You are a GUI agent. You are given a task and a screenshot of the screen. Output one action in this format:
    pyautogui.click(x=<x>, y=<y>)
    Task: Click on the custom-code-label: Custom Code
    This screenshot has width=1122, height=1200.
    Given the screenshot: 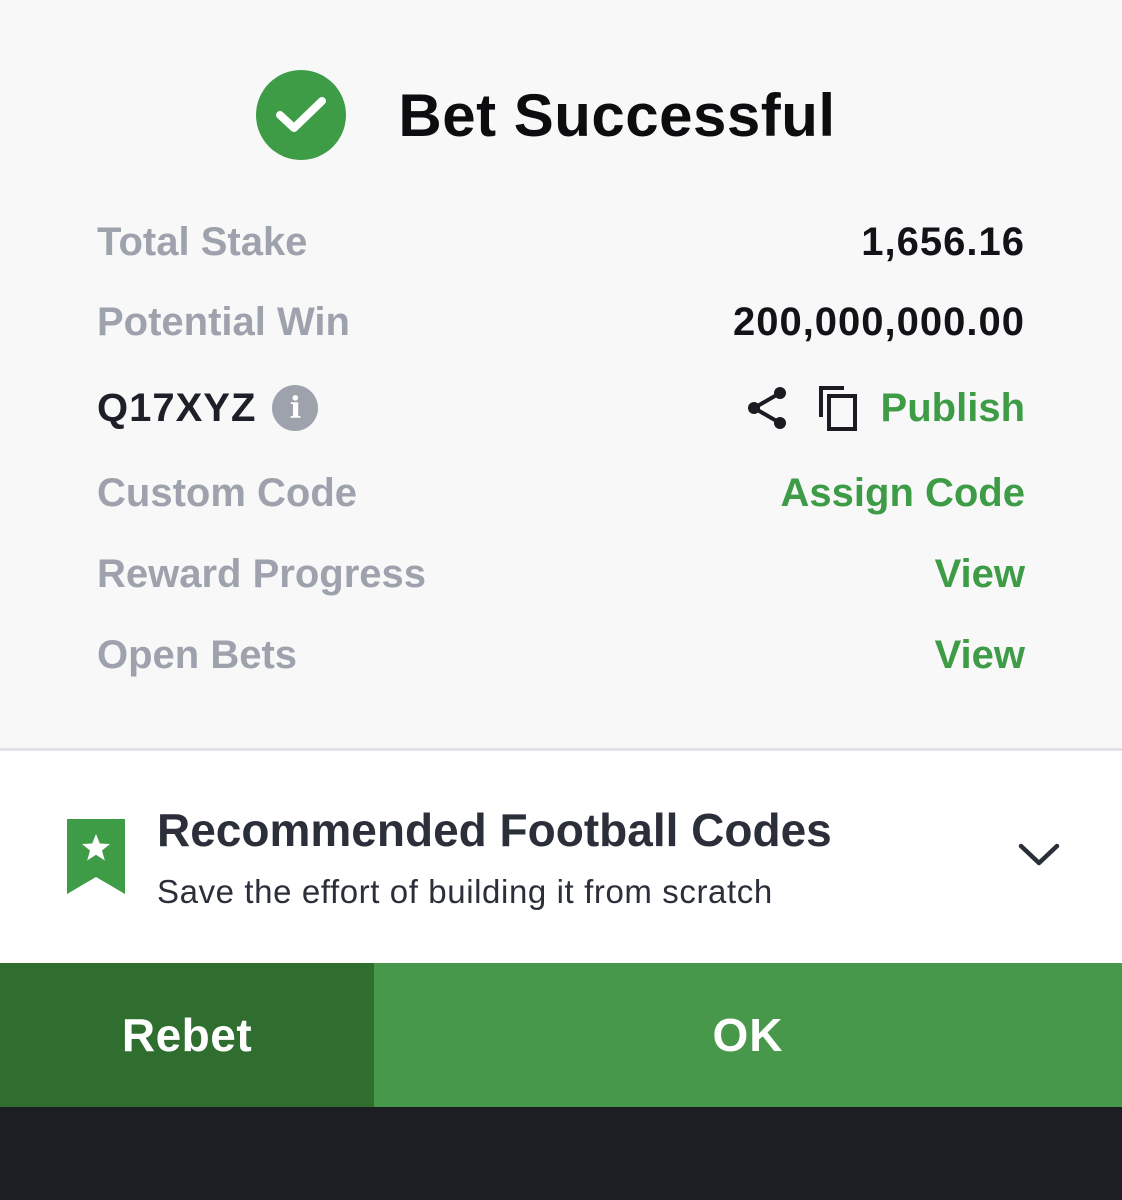 What is the action you would take?
    pyautogui.click(x=227, y=492)
    